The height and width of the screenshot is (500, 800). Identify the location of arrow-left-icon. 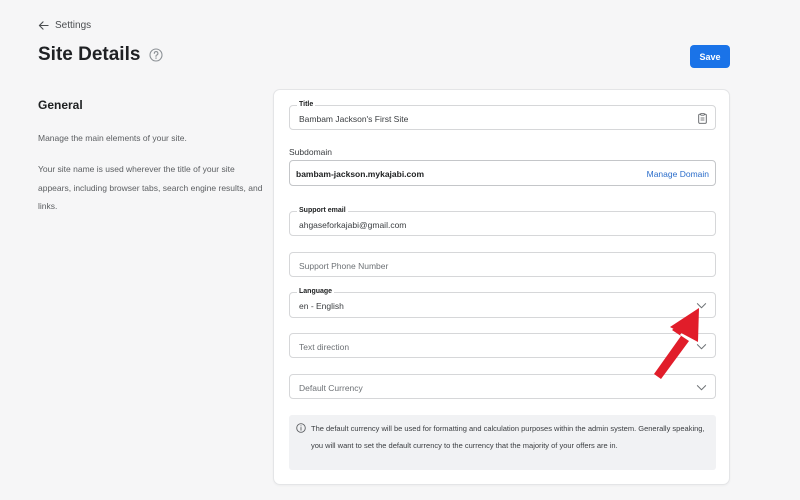
(43, 25).